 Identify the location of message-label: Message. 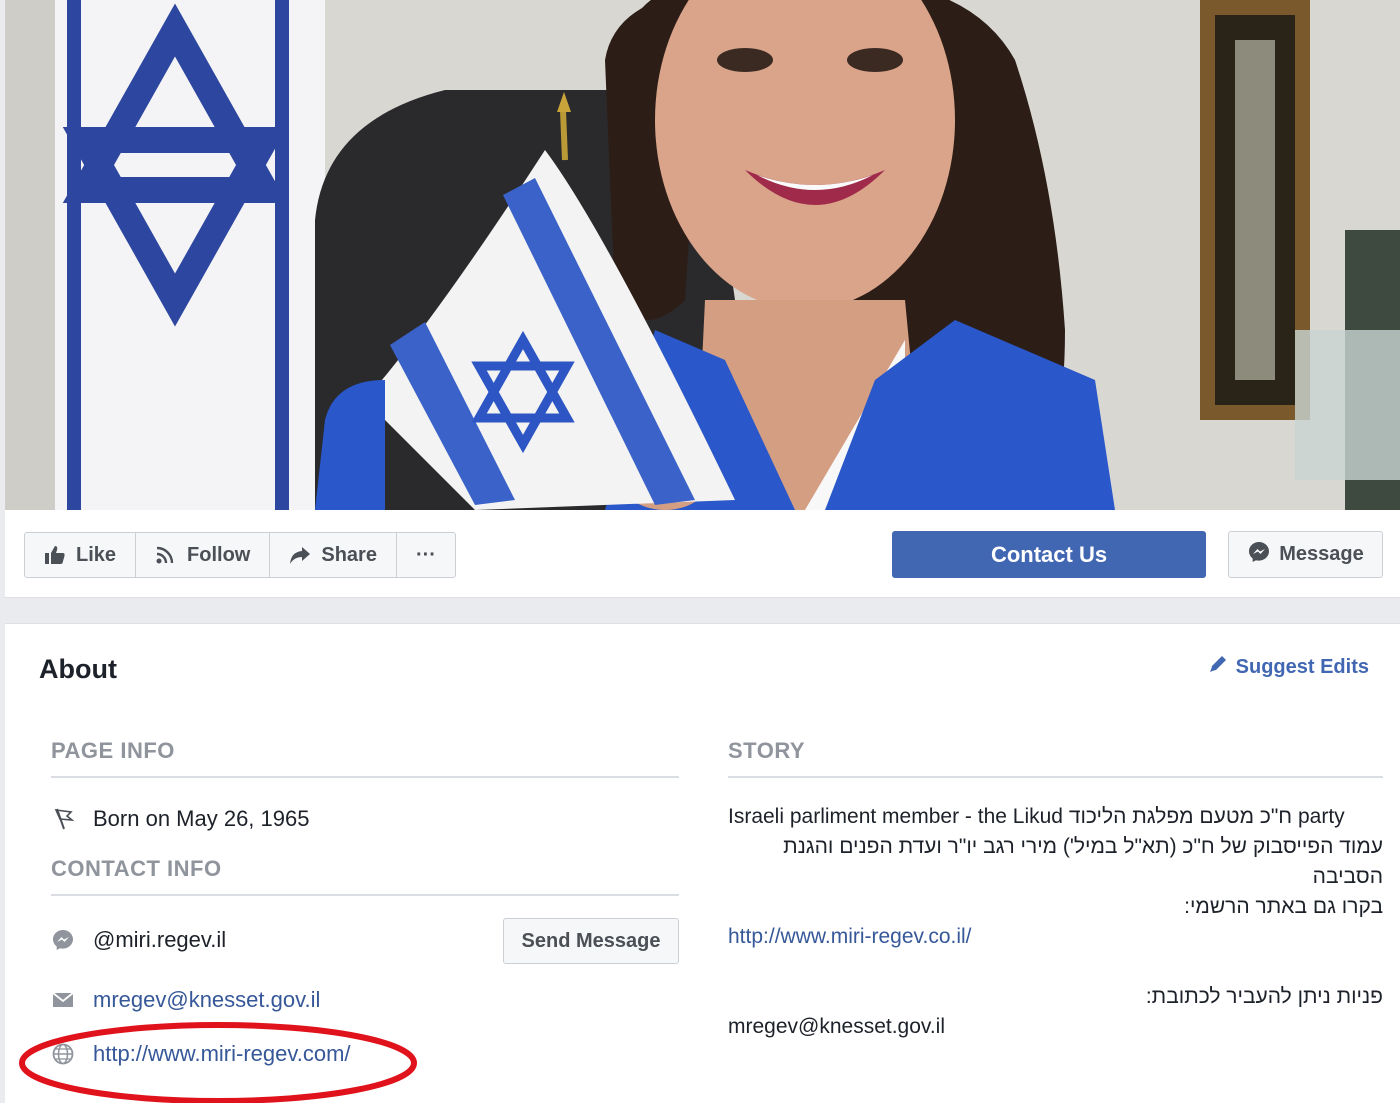
(1321, 554).